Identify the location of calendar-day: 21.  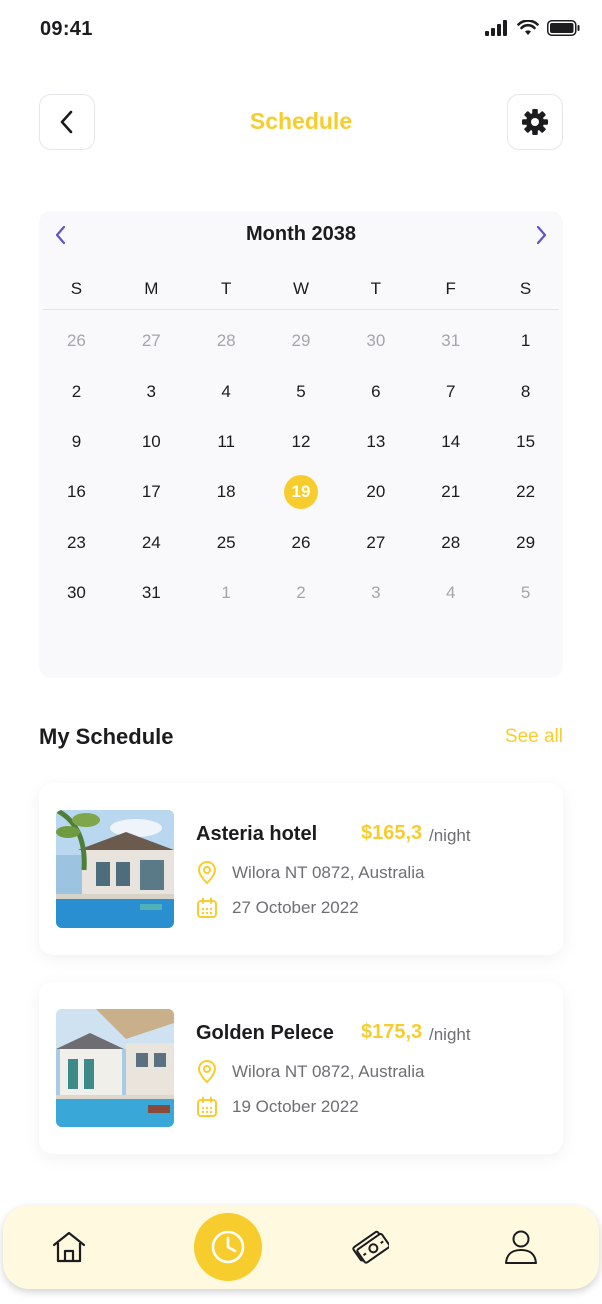
(450, 492).